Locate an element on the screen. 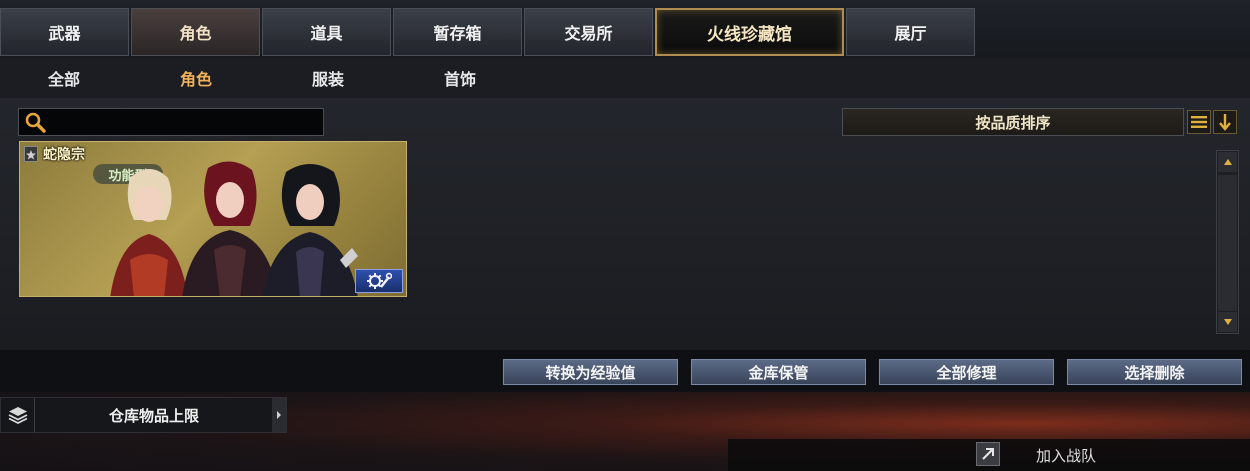 This screenshot has width=1250, height=471. select-delete-button: 选择删除 is located at coordinates (1154, 372).